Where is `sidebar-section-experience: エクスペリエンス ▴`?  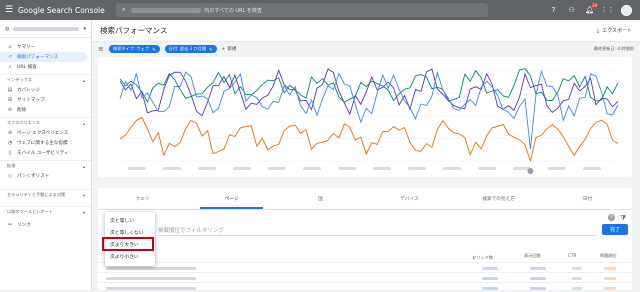
sidebar-section-experience: エクスペリエンス ▴ is located at coordinates (45, 122).